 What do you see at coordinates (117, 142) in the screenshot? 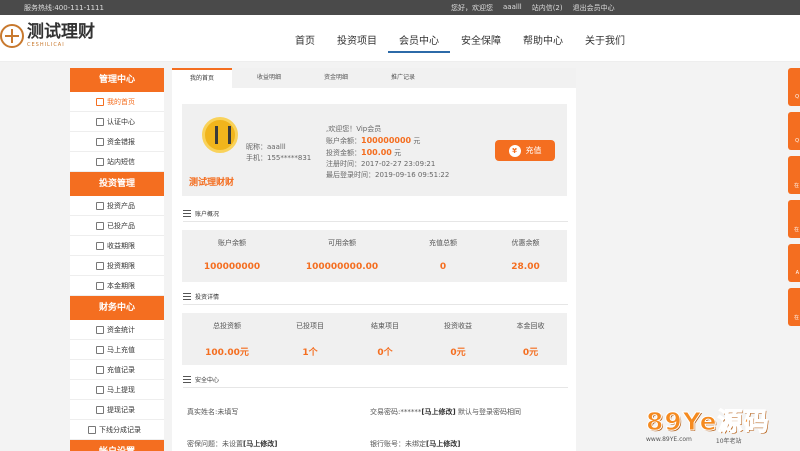
I see `sidebar-item-fund-report: 资金错报` at bounding box center [117, 142].